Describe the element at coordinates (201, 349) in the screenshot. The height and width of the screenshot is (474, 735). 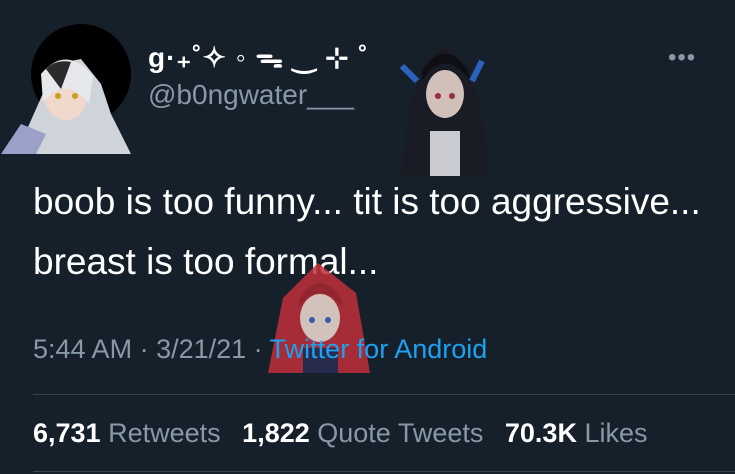
I see `tweet-date: 3/21/21` at that location.